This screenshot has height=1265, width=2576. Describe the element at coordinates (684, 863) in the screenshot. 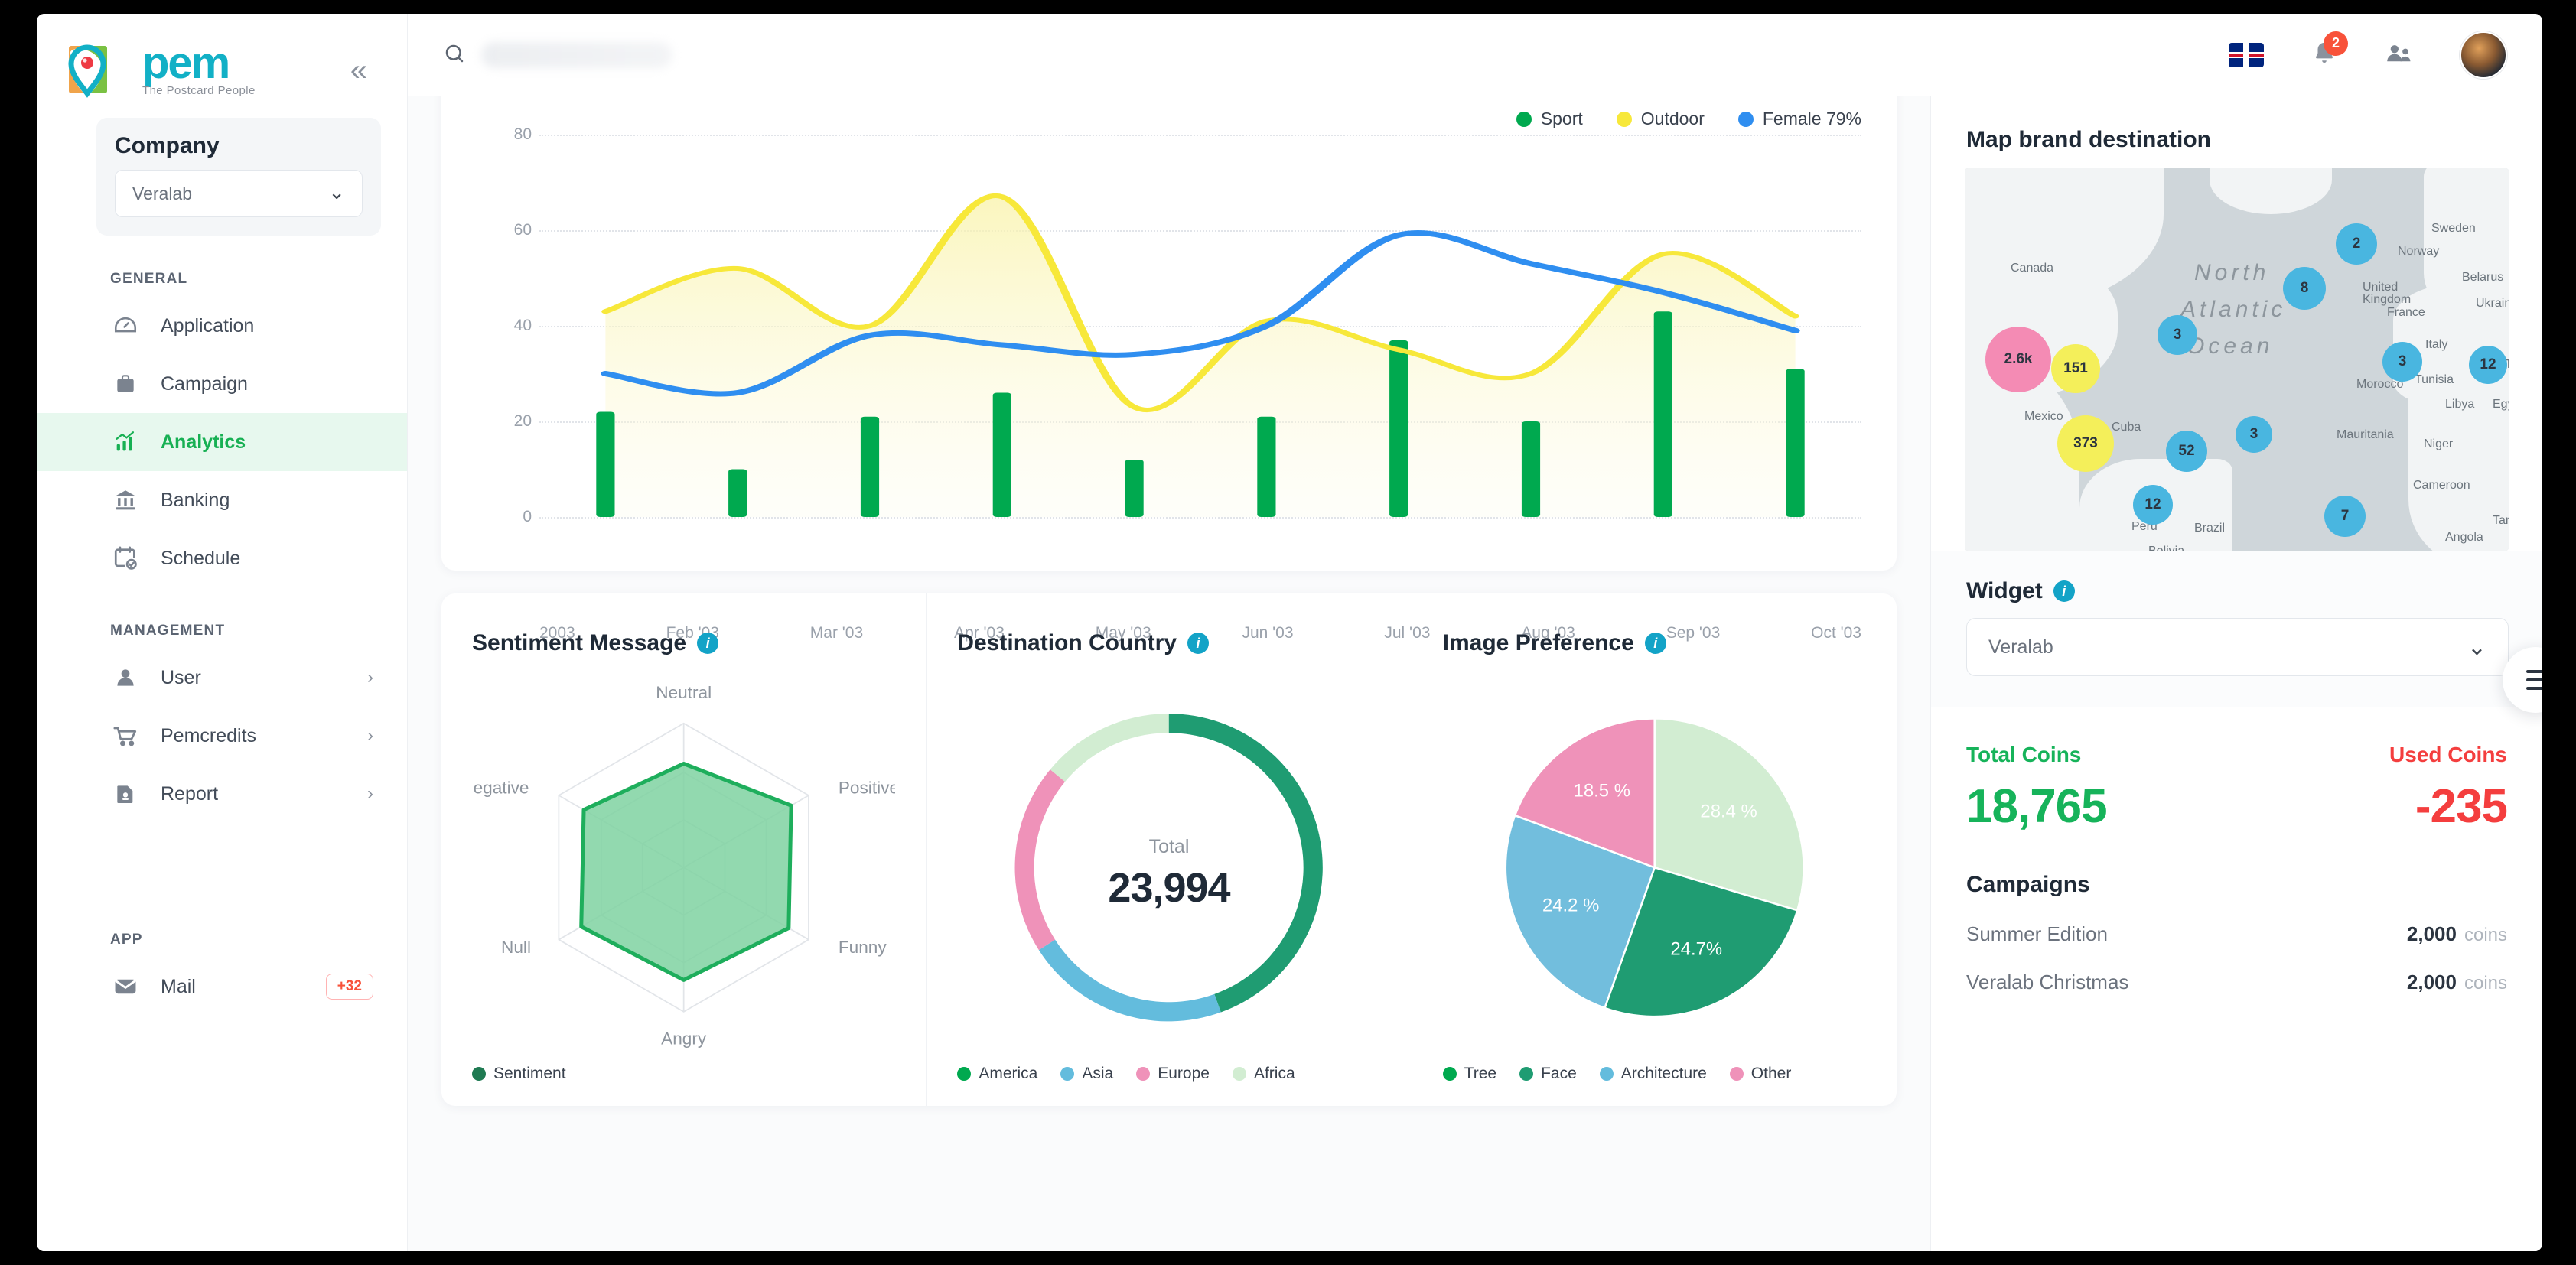

I see `radar-chart: Neutral Positive Funny Angry Null Negative` at that location.